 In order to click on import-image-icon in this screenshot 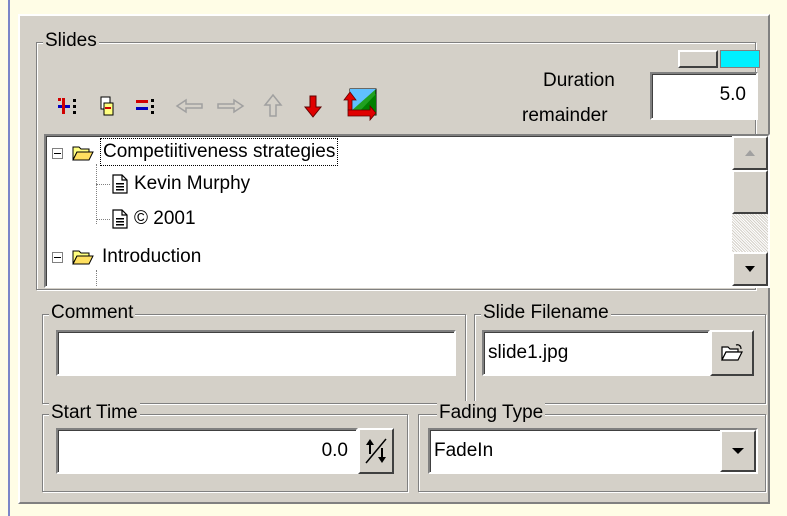, I will do `click(360, 105)`.